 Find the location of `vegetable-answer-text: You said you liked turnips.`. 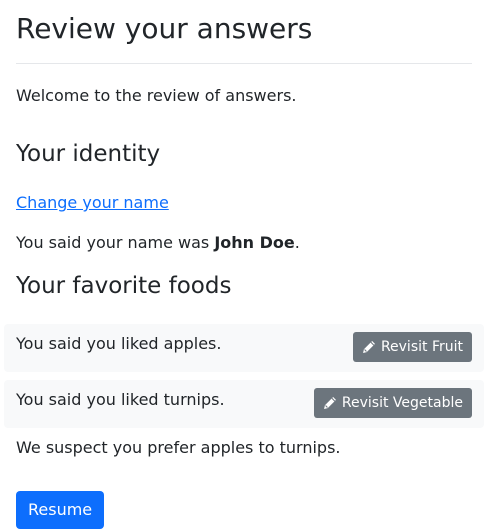

vegetable-answer-text: You said you liked turnips. is located at coordinates (120, 399).